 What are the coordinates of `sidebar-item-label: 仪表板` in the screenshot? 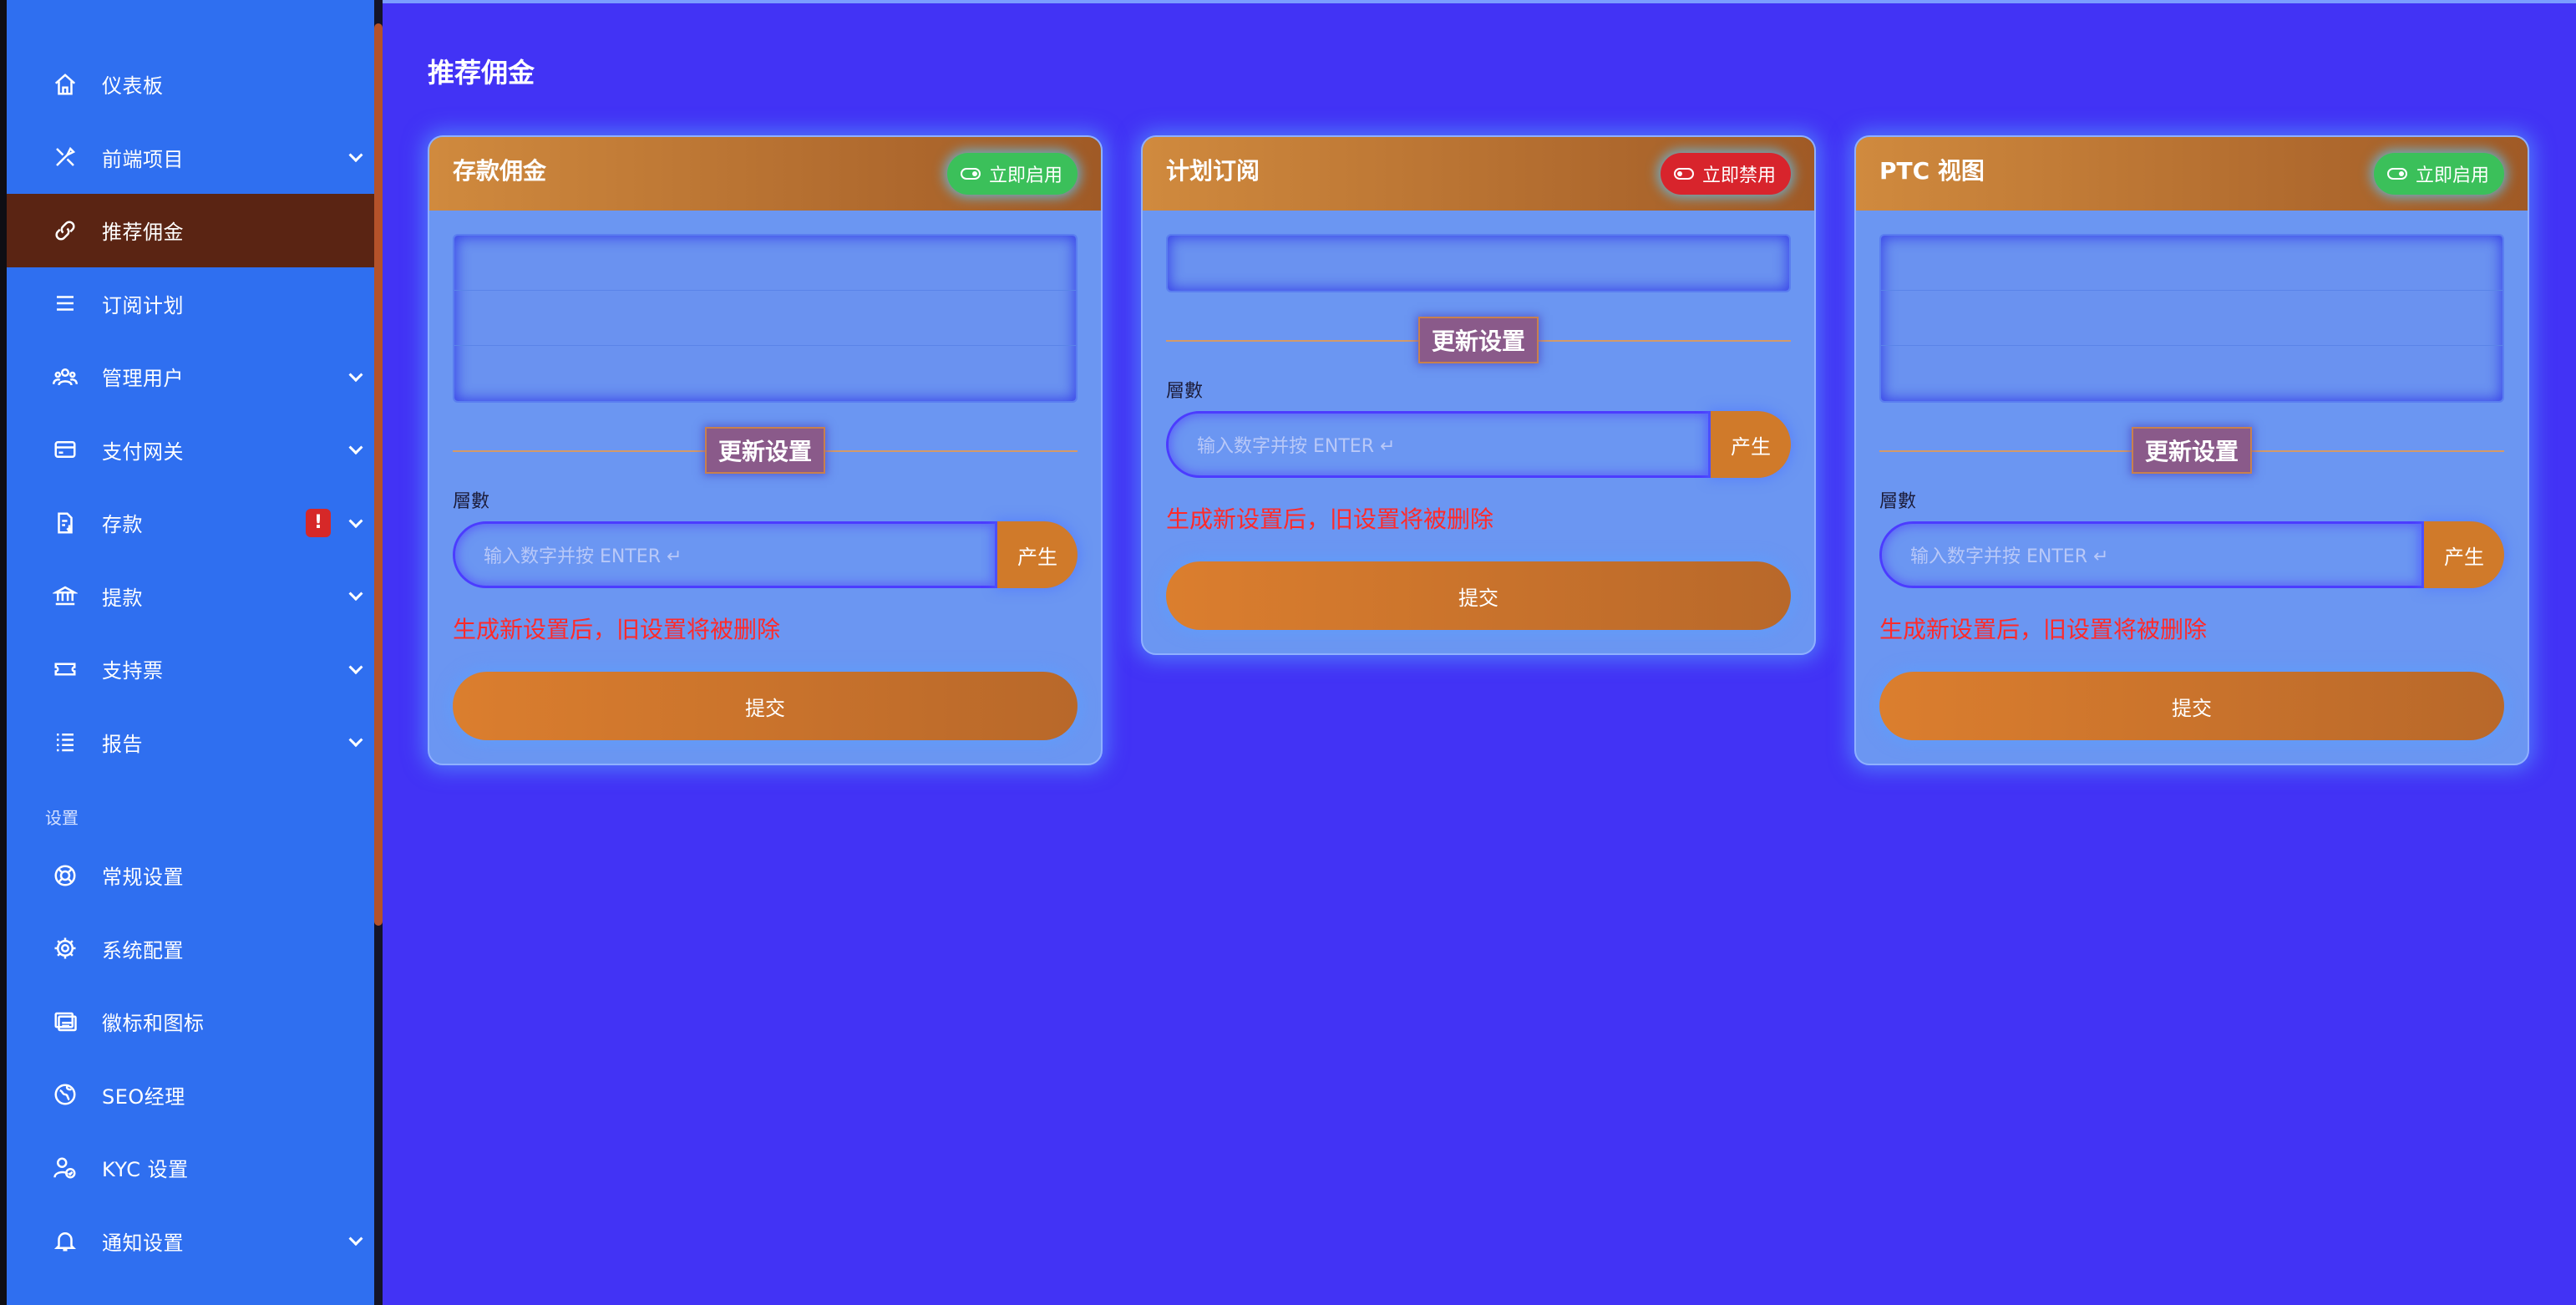 It's located at (133, 86).